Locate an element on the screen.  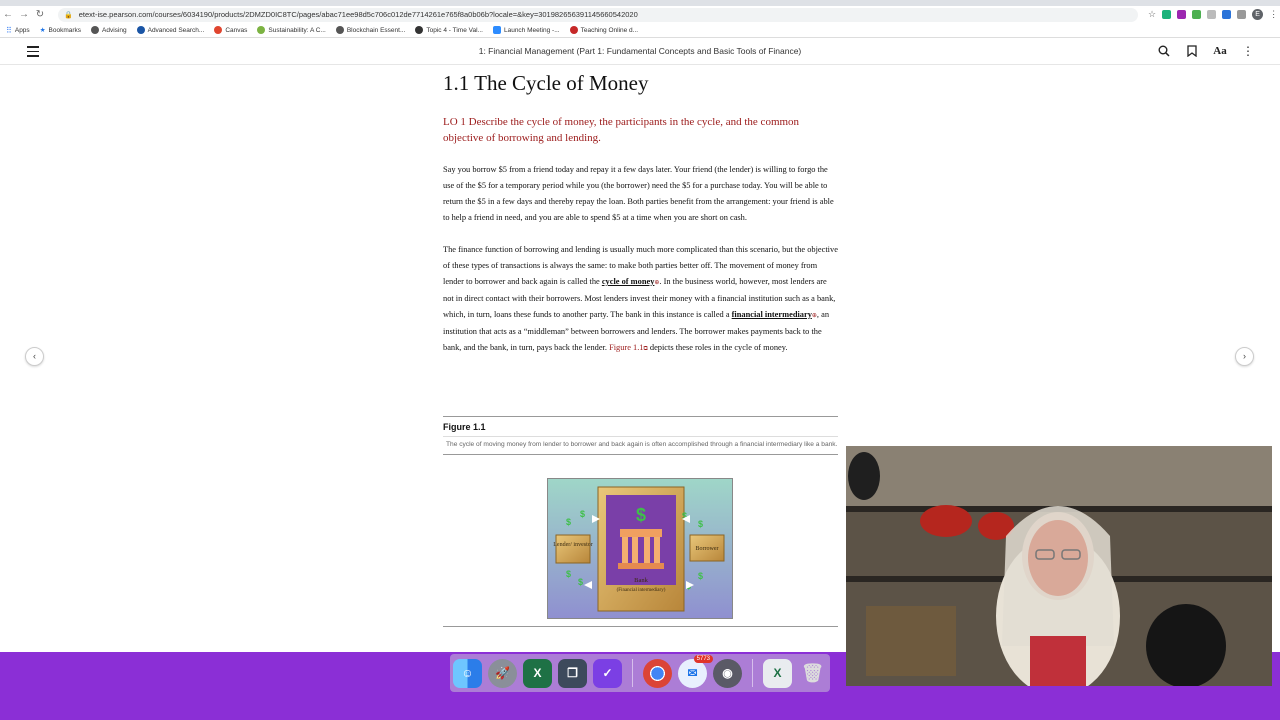
section-heading: 1.1 The Cycle of Money is located at coordinates (546, 83).